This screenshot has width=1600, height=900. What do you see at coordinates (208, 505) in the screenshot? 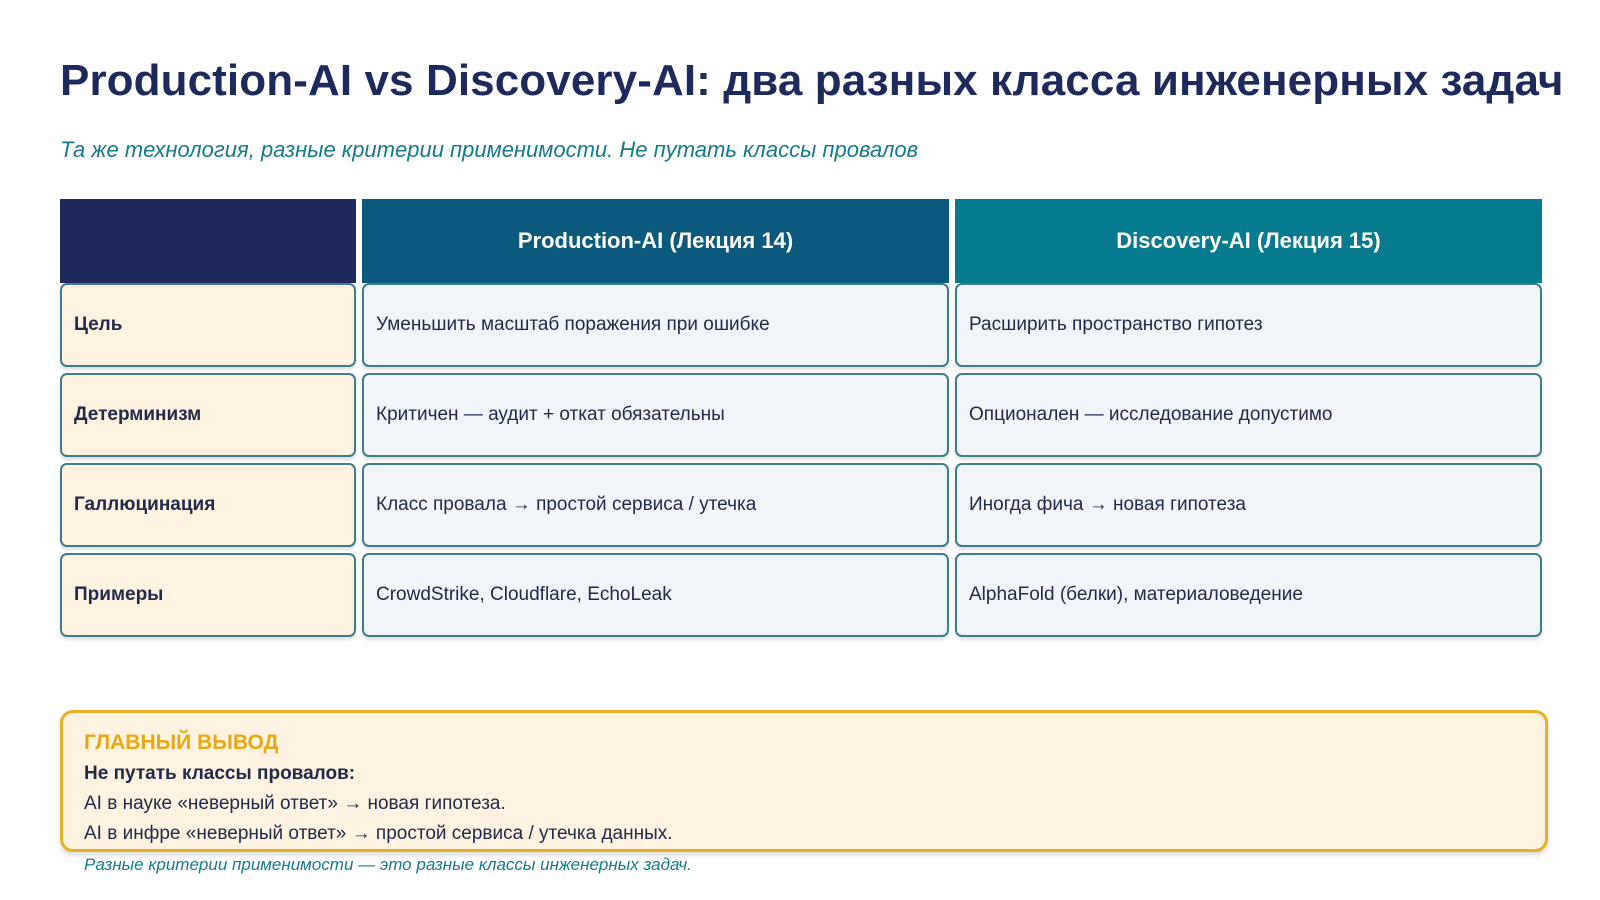
I see `row-label-hallucination: Галлюцинация` at bounding box center [208, 505].